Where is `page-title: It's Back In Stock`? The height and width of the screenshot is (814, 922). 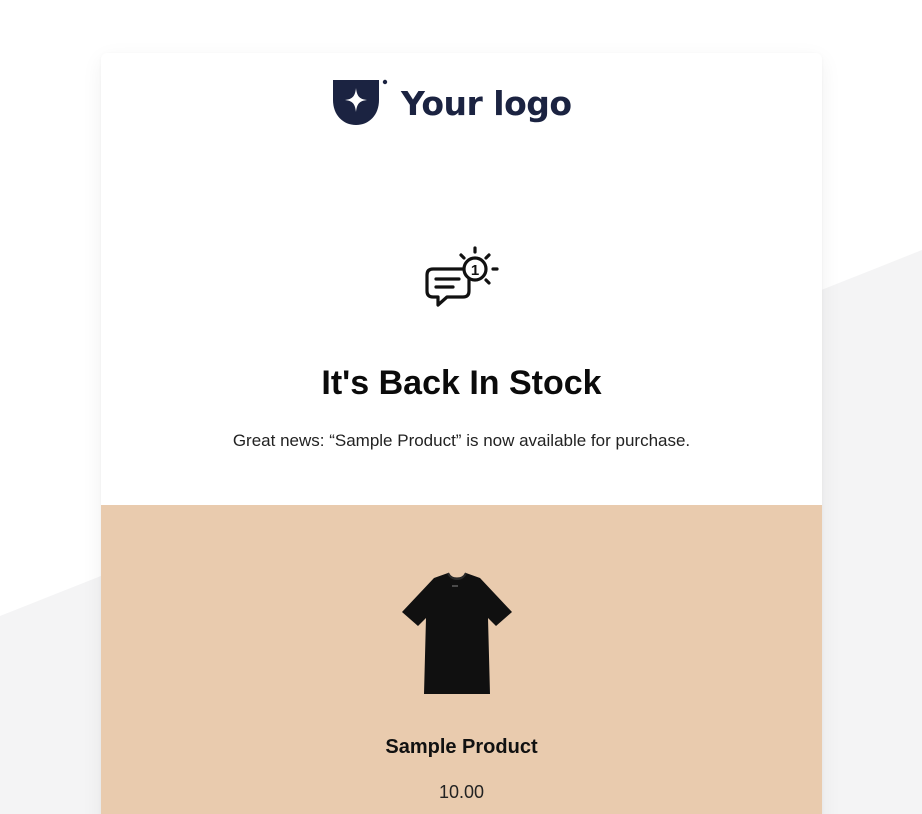
page-title: It's Back In Stock is located at coordinates (461, 383).